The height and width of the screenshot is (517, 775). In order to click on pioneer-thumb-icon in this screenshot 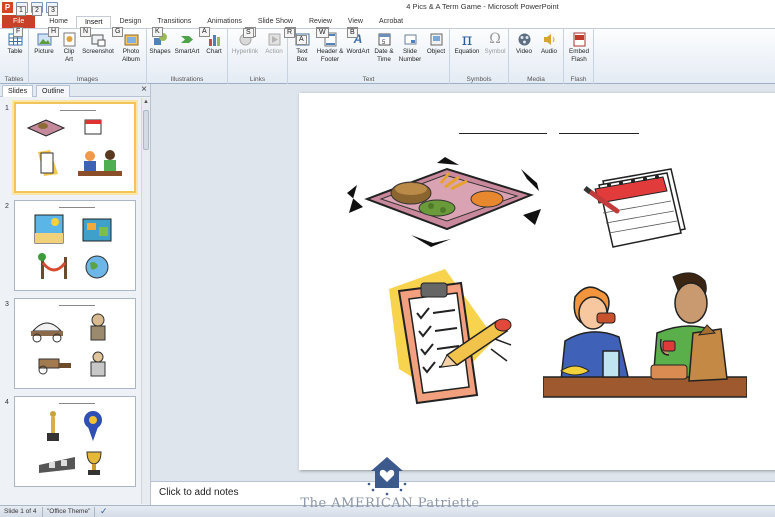, I will do `click(98, 327)`.